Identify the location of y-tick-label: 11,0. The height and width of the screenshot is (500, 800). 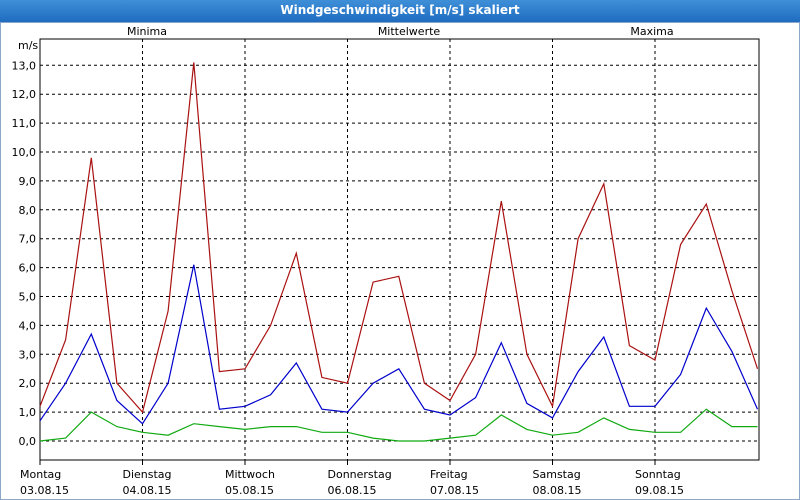
(24, 123).